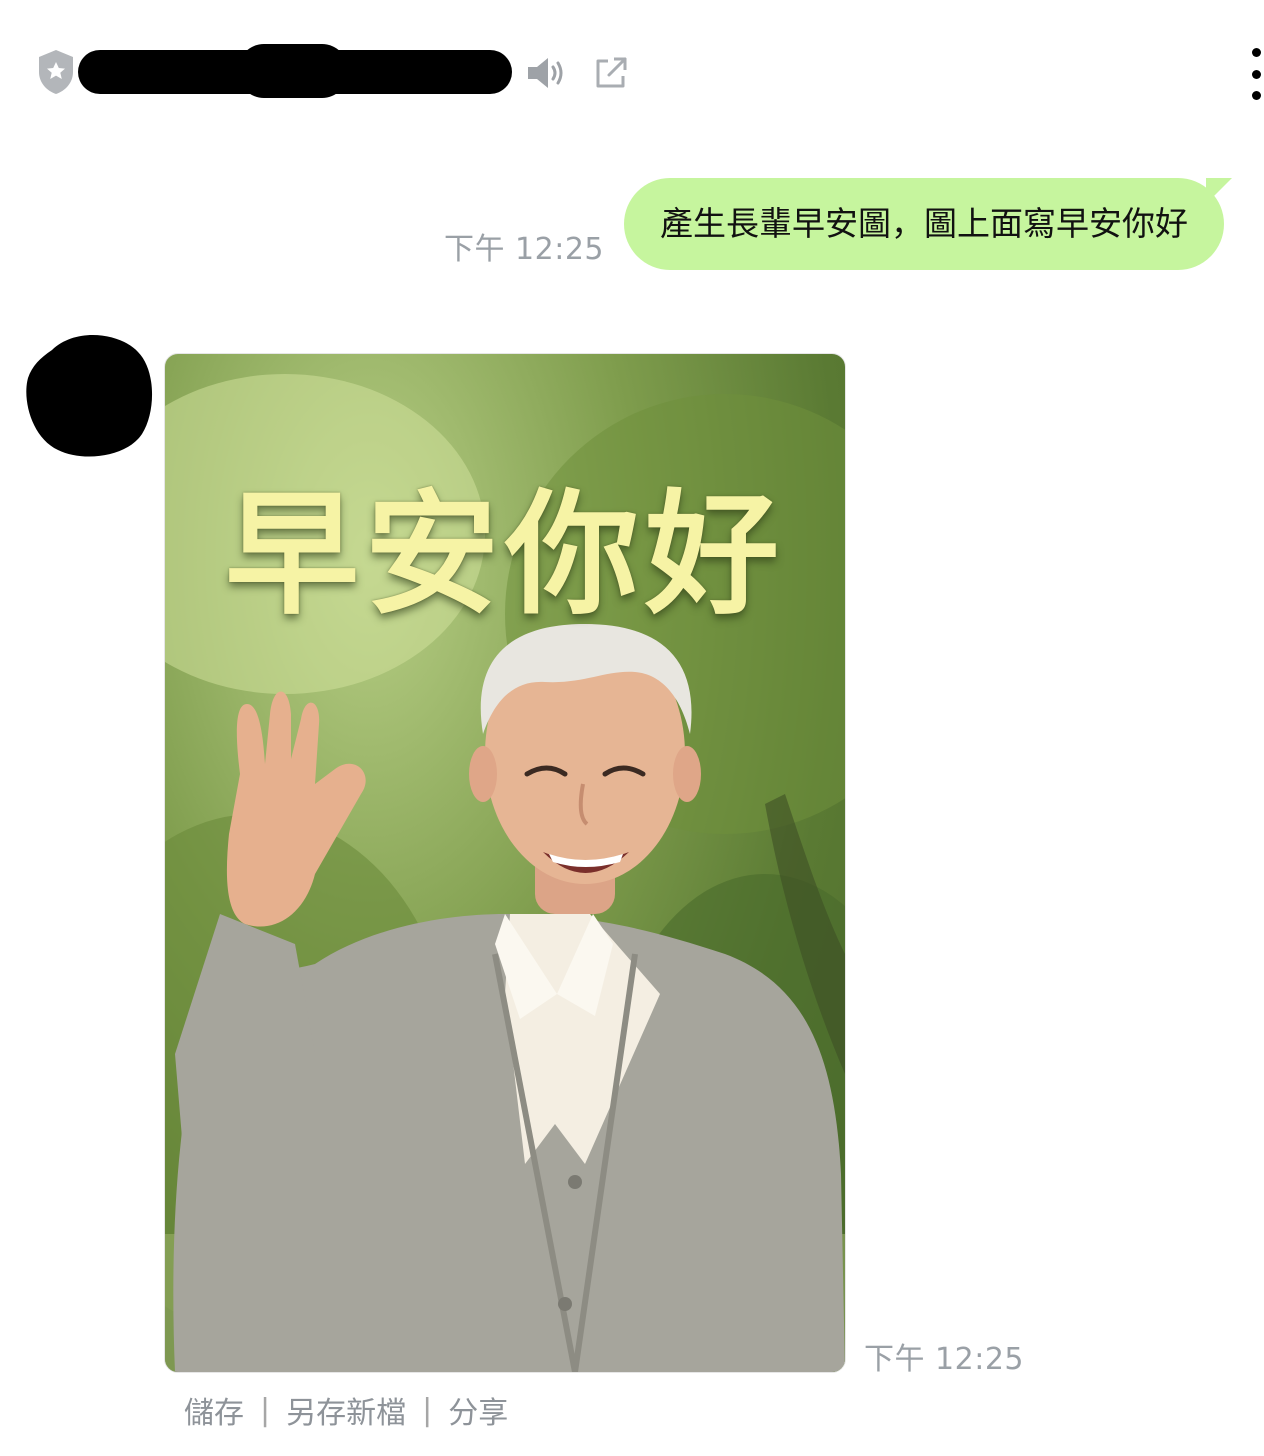 Image resolution: width=1264 pixels, height=1456 pixels. What do you see at coordinates (214, 1410) in the screenshot?
I see `save-image-link: 儲存` at bounding box center [214, 1410].